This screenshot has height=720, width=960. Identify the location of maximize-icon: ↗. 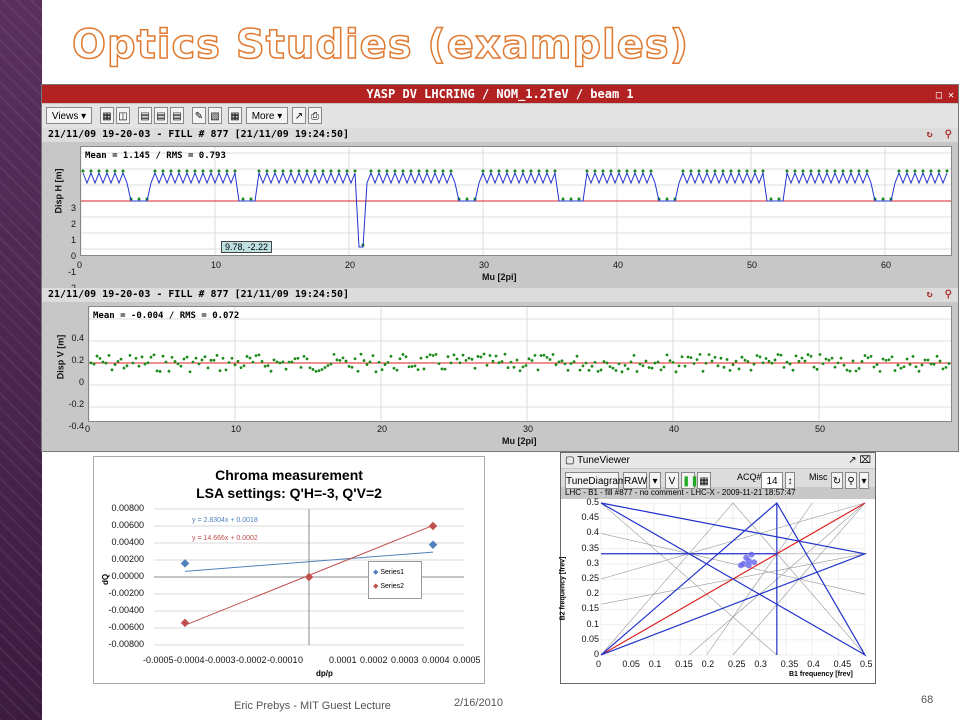
(852, 460).